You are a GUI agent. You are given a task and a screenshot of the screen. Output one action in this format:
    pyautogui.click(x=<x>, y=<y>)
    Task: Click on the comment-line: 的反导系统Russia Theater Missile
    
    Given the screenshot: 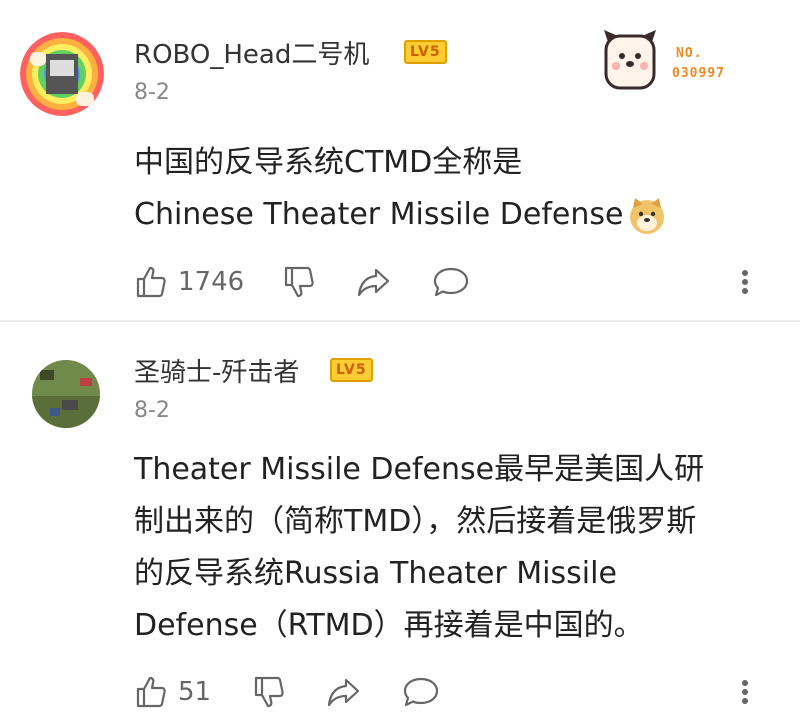 What is the action you would take?
    pyautogui.click(x=375, y=573)
    